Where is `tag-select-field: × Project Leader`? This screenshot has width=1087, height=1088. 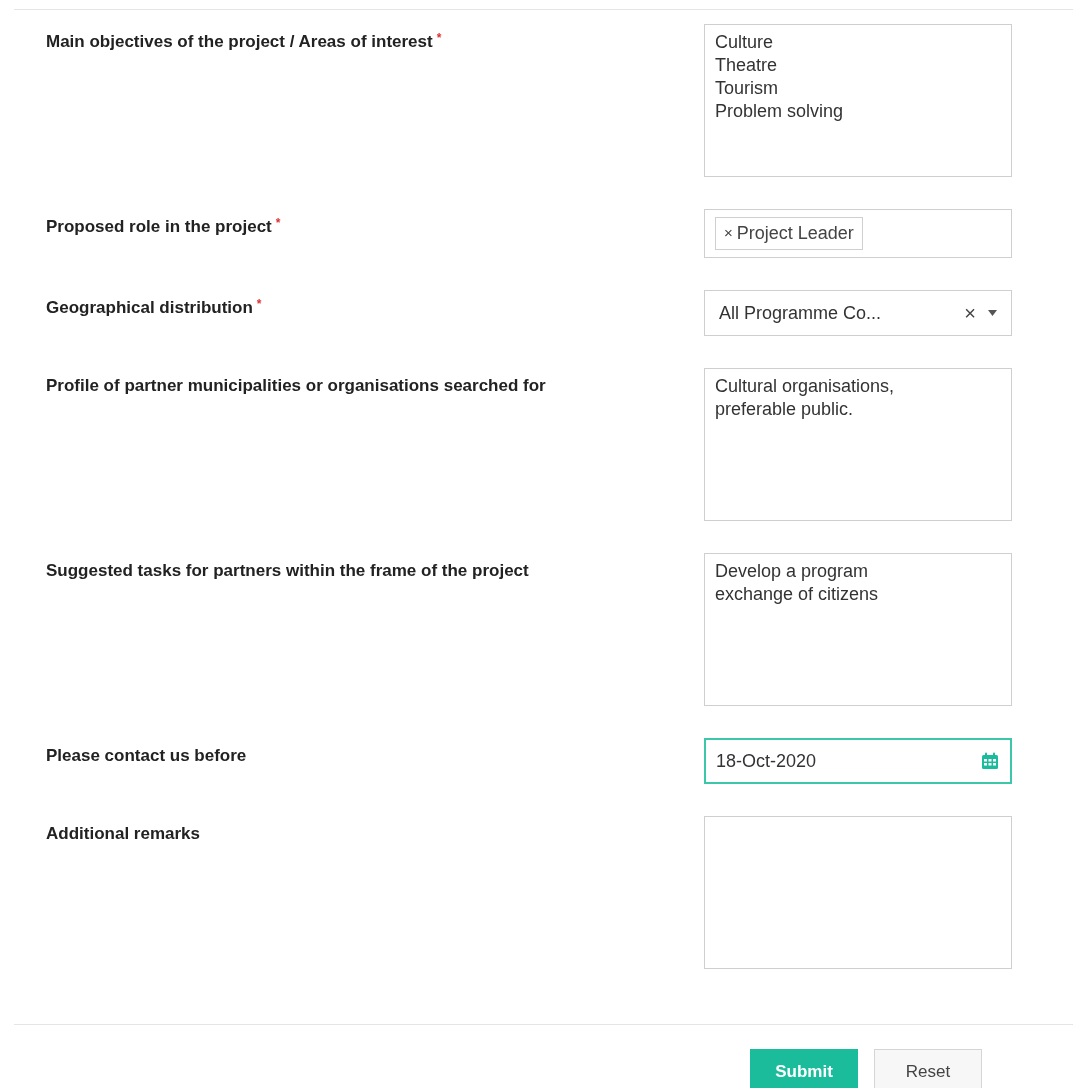 tag-select-field: × Project Leader is located at coordinates (858, 233).